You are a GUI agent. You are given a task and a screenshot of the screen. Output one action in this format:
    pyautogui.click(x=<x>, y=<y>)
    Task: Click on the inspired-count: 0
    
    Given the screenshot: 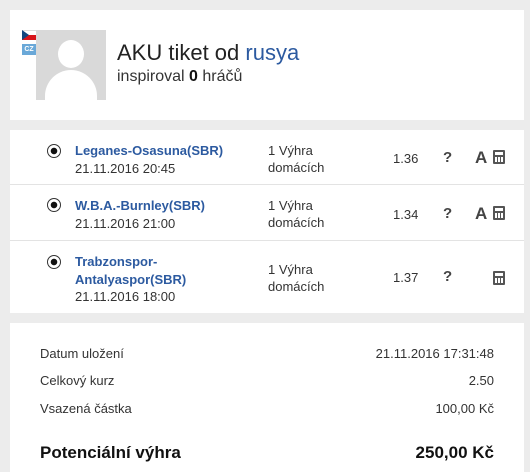 What is the action you would take?
    pyautogui.click(x=193, y=76)
    